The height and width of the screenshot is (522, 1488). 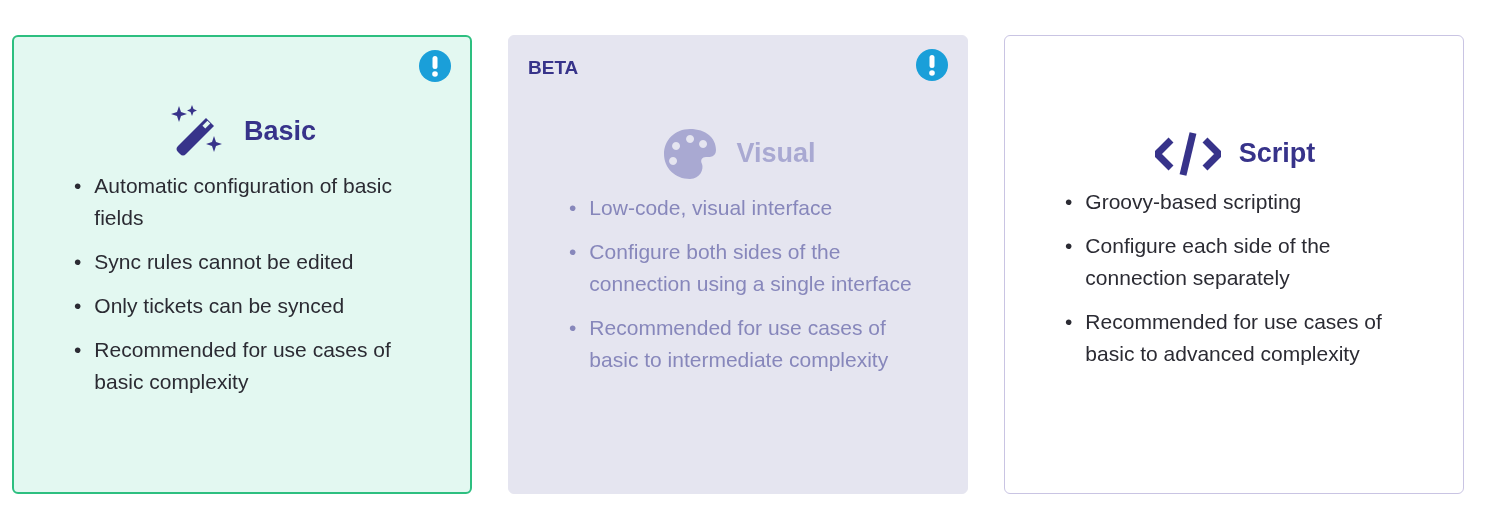 I want to click on feature-item: Configure both sides of the connection using a single interface, so click(x=751, y=267).